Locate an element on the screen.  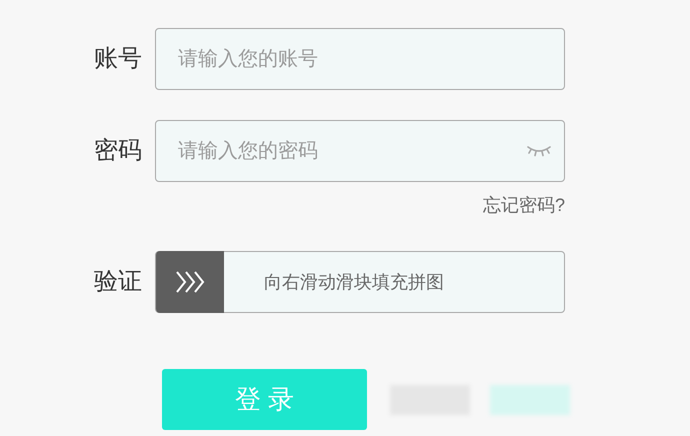
account-input: 请输入您的账号 is located at coordinates (360, 59).